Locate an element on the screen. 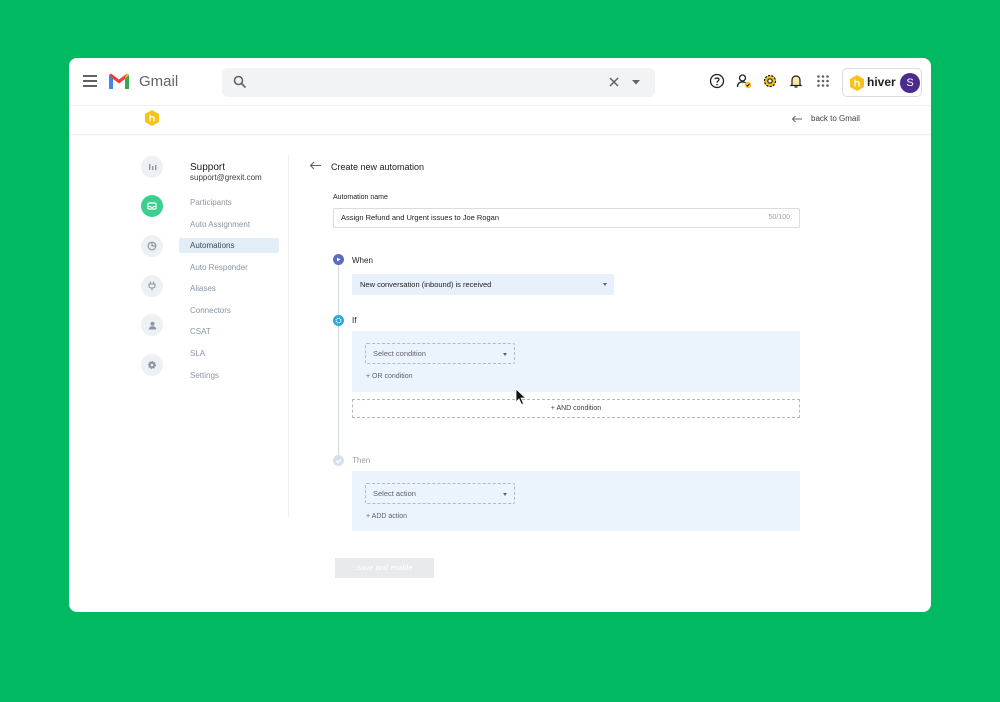  help-icon is located at coordinates (717, 81).